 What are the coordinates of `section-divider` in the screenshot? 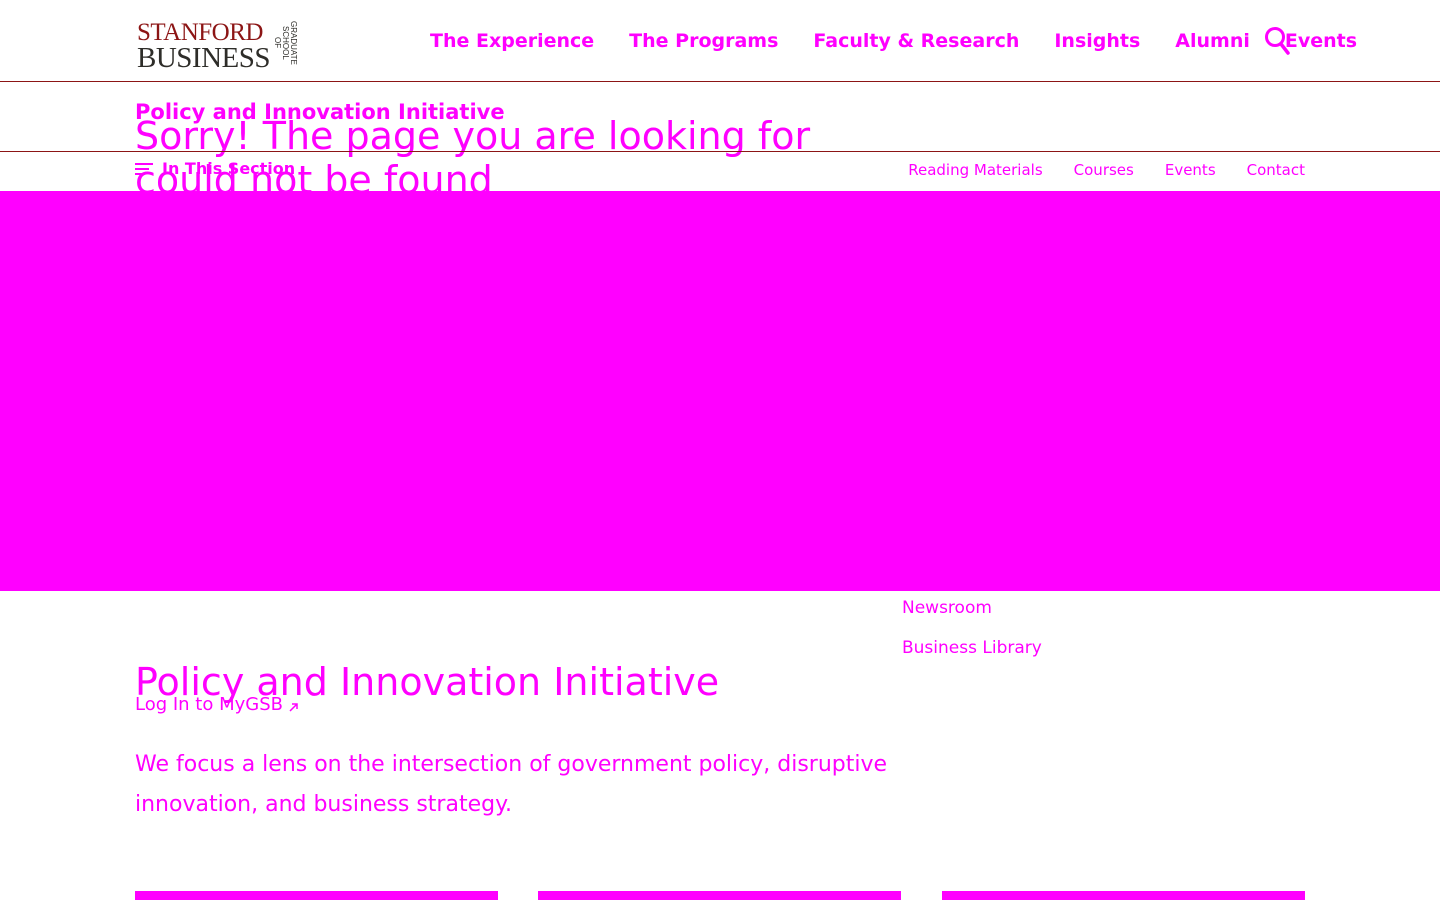 It's located at (720, 151).